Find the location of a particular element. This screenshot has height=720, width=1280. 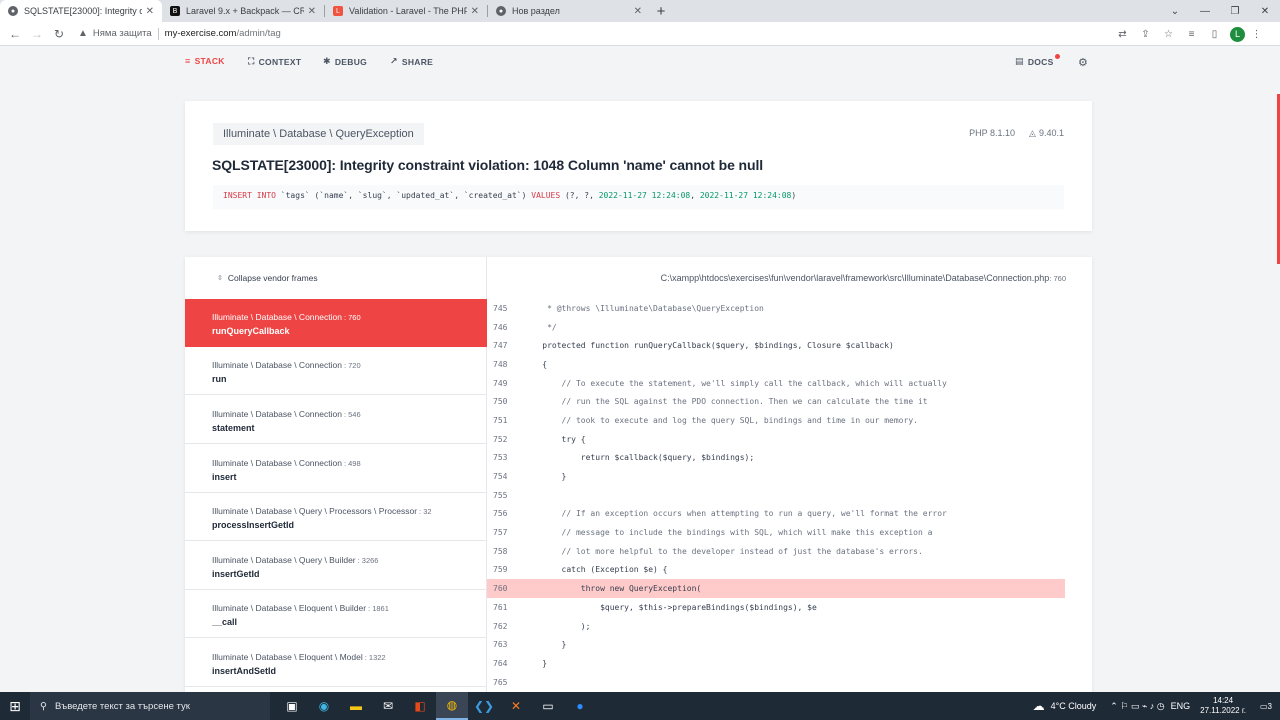

nav-share-label: SHARE is located at coordinates (417, 61).